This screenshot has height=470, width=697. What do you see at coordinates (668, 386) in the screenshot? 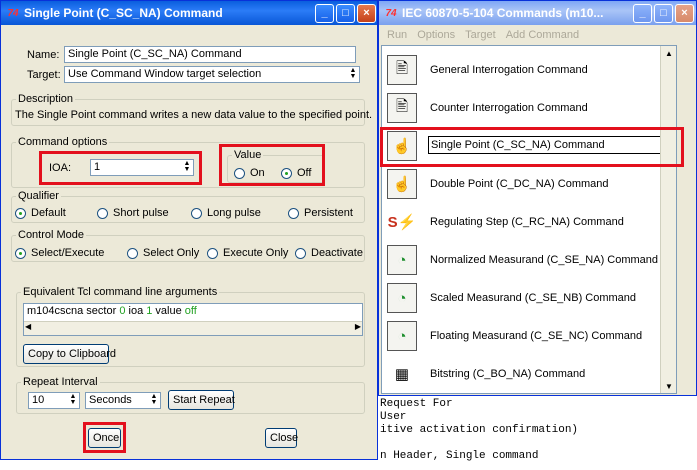
I see `scroll-down-icon: ▼` at bounding box center [668, 386].